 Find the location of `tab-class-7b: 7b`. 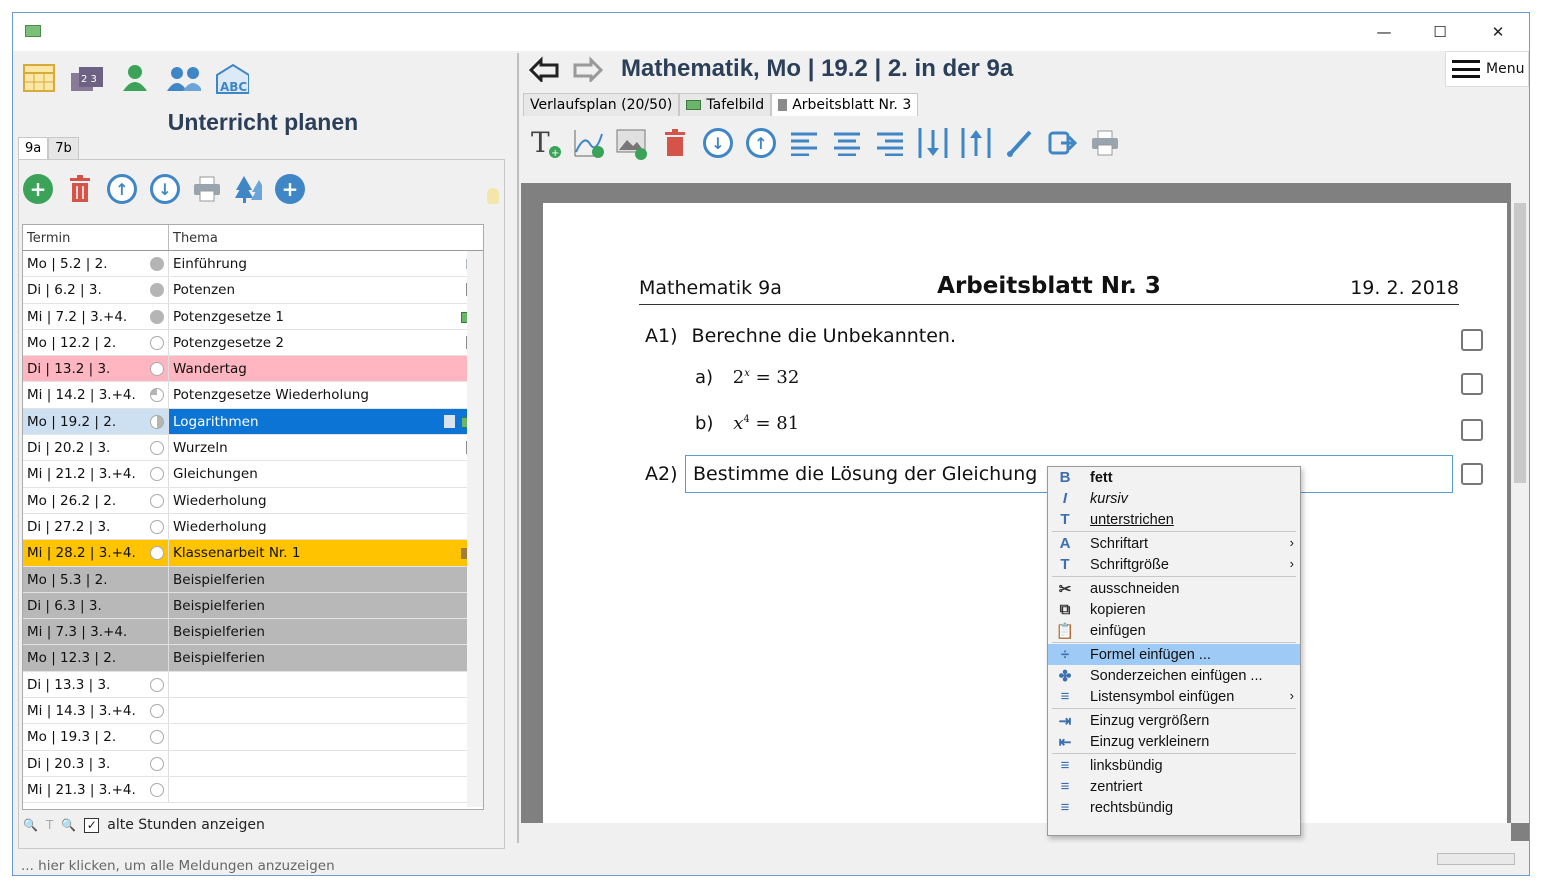

tab-class-7b: 7b is located at coordinates (63, 148).